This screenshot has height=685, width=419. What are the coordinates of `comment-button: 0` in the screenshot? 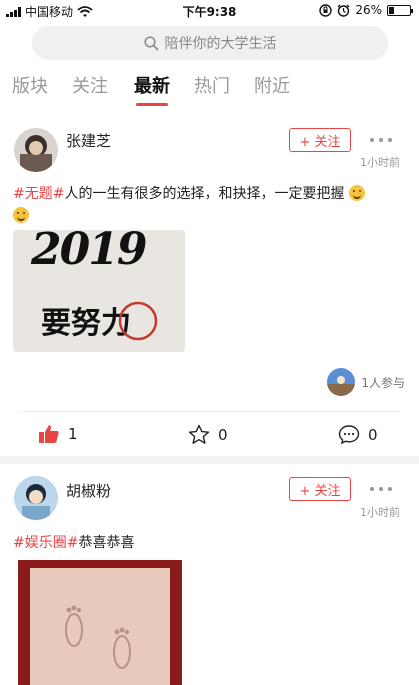 It's located at (358, 434).